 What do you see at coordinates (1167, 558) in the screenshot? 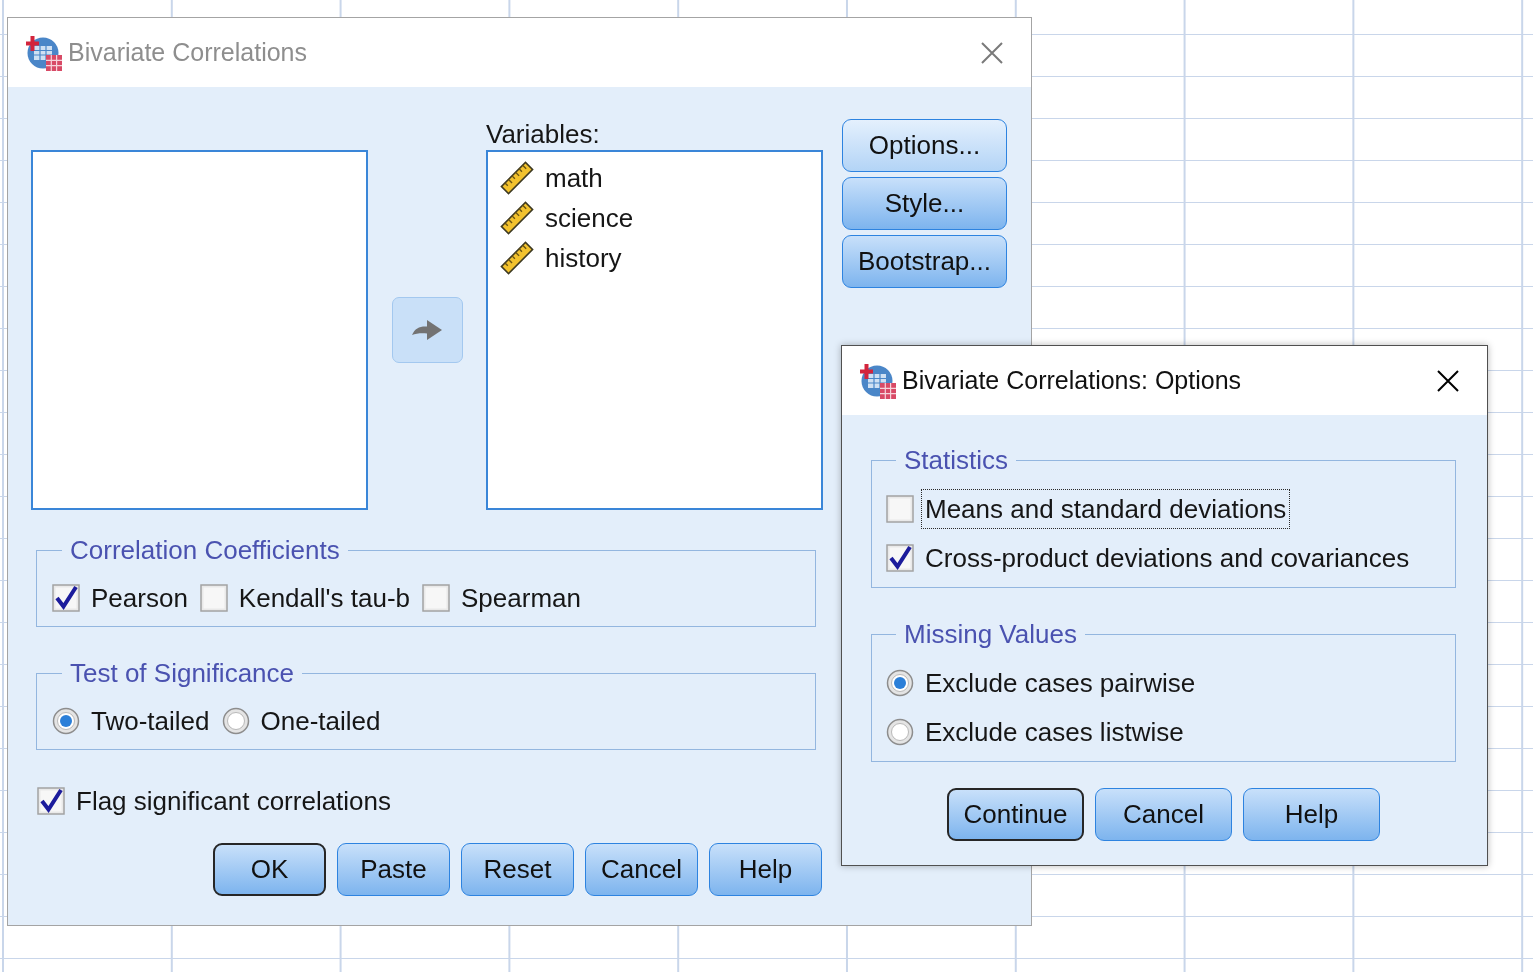
I see `option-label: Cross-product deviations and covariances` at bounding box center [1167, 558].